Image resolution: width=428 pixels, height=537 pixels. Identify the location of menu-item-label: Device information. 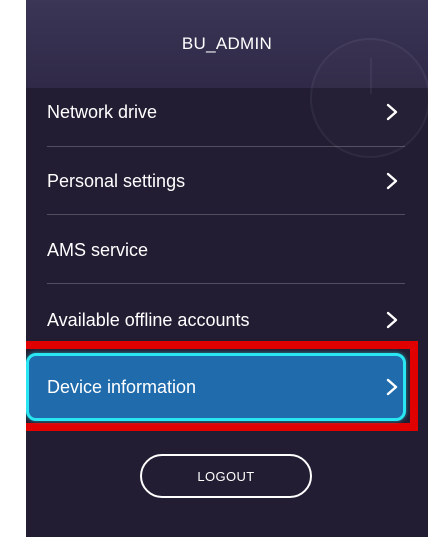
(122, 386).